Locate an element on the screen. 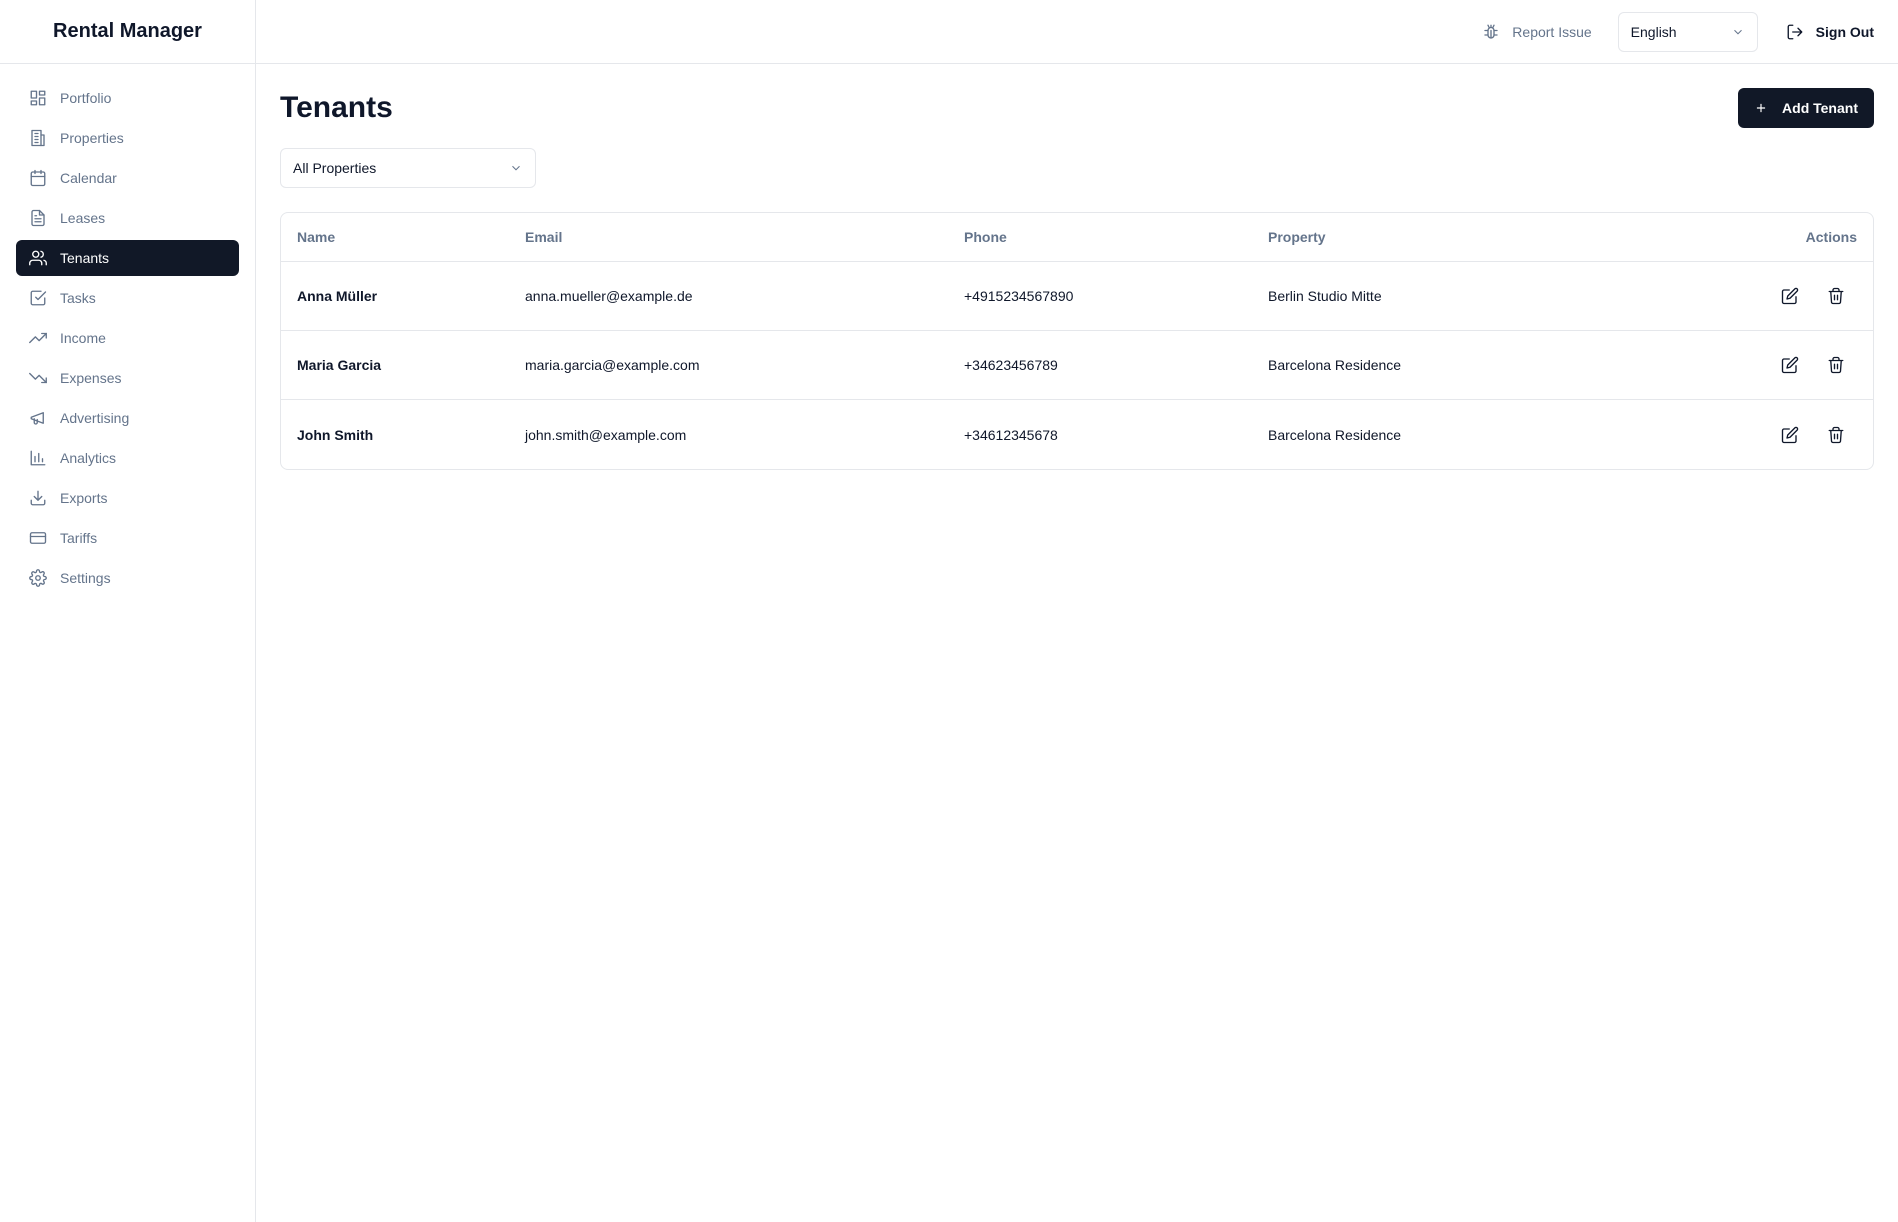  bug-icon is located at coordinates (1491, 31).